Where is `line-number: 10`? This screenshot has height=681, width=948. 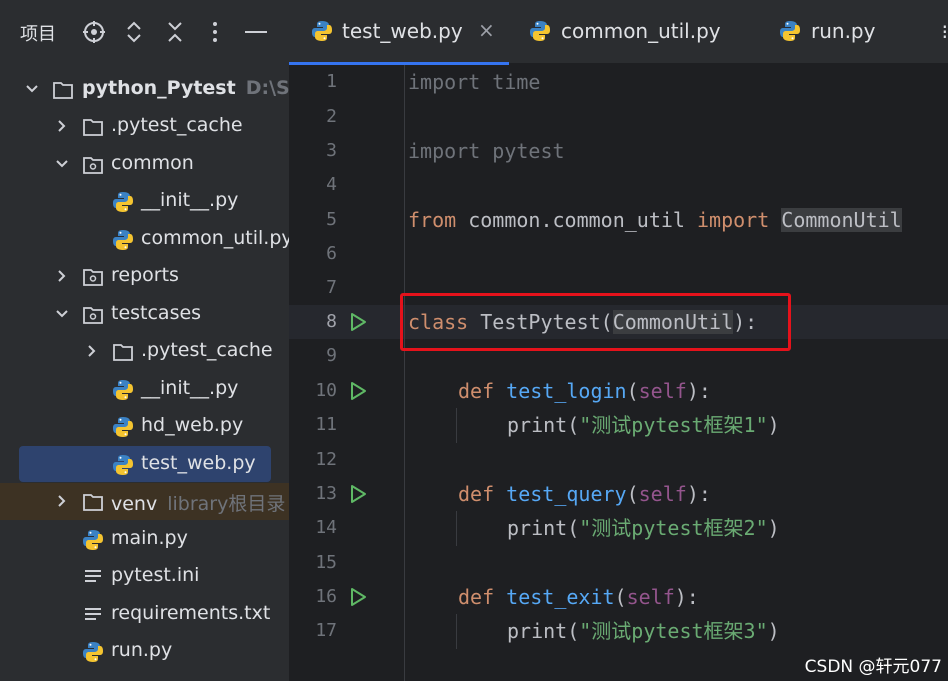 line-number: 10 is located at coordinates (326, 390).